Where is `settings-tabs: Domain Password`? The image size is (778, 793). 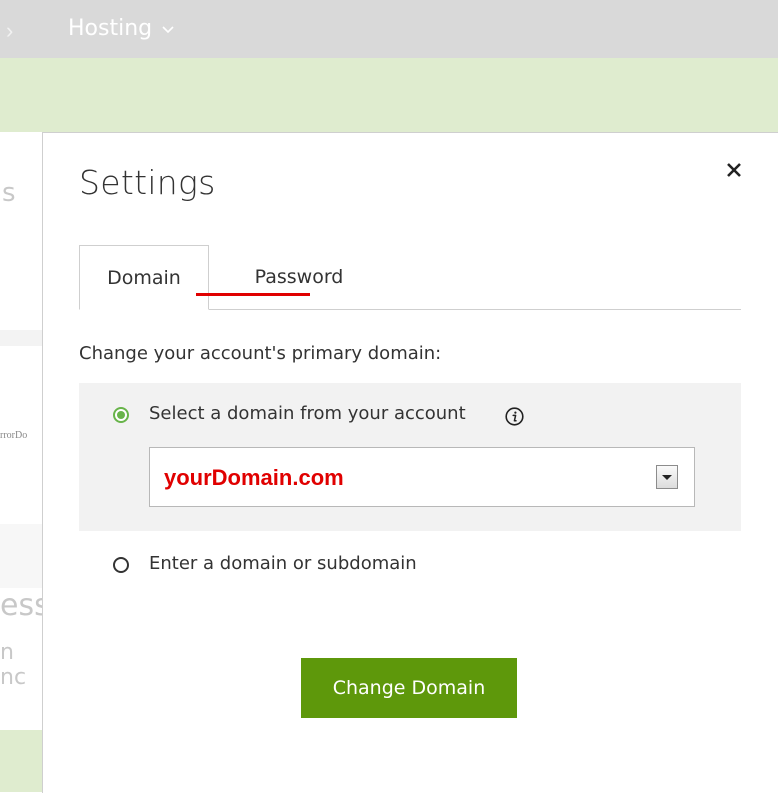
settings-tabs: Domain Password is located at coordinates (410, 277).